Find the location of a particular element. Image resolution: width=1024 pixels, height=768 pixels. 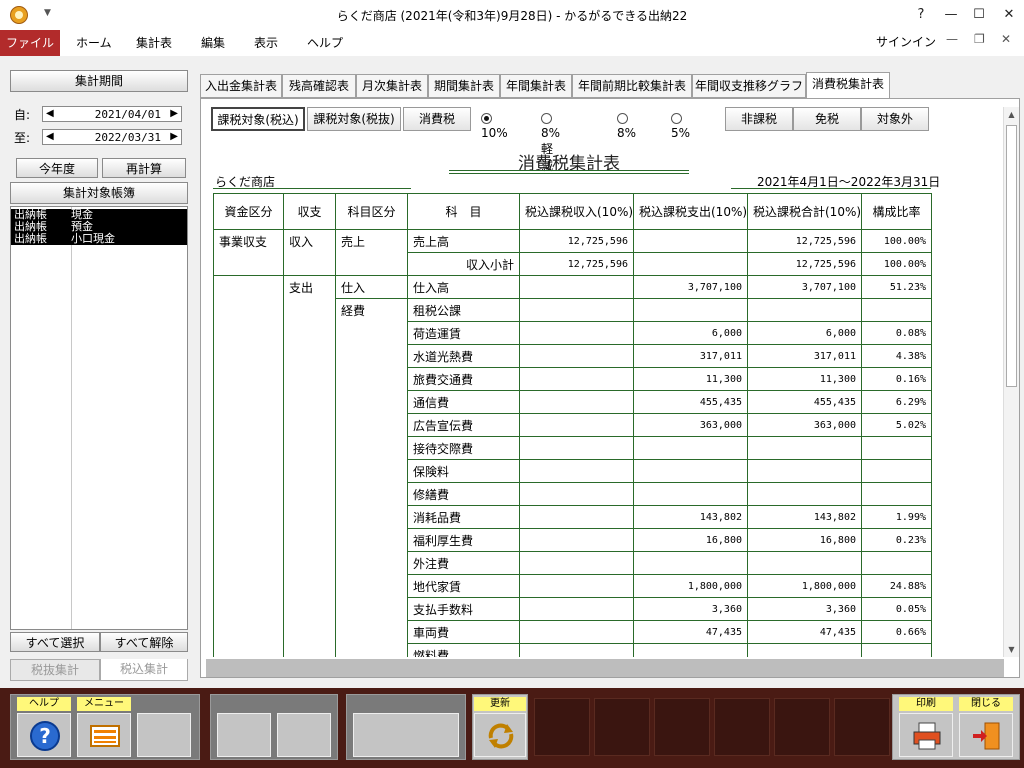

cell-c1 is located at coordinates (309, 563).